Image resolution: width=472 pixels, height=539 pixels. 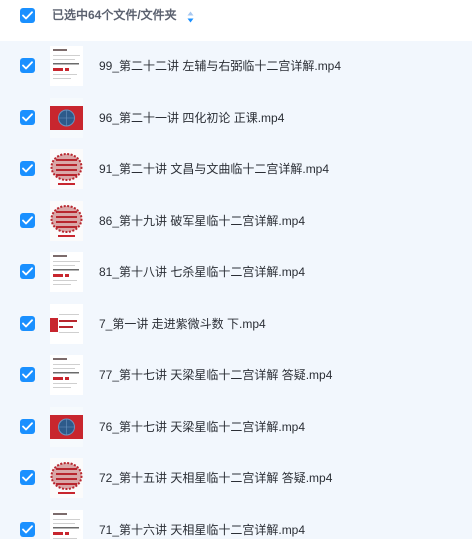 What do you see at coordinates (114, 15) in the screenshot?
I see `selection-count-label: 已选中64个文件/文件夹` at bounding box center [114, 15].